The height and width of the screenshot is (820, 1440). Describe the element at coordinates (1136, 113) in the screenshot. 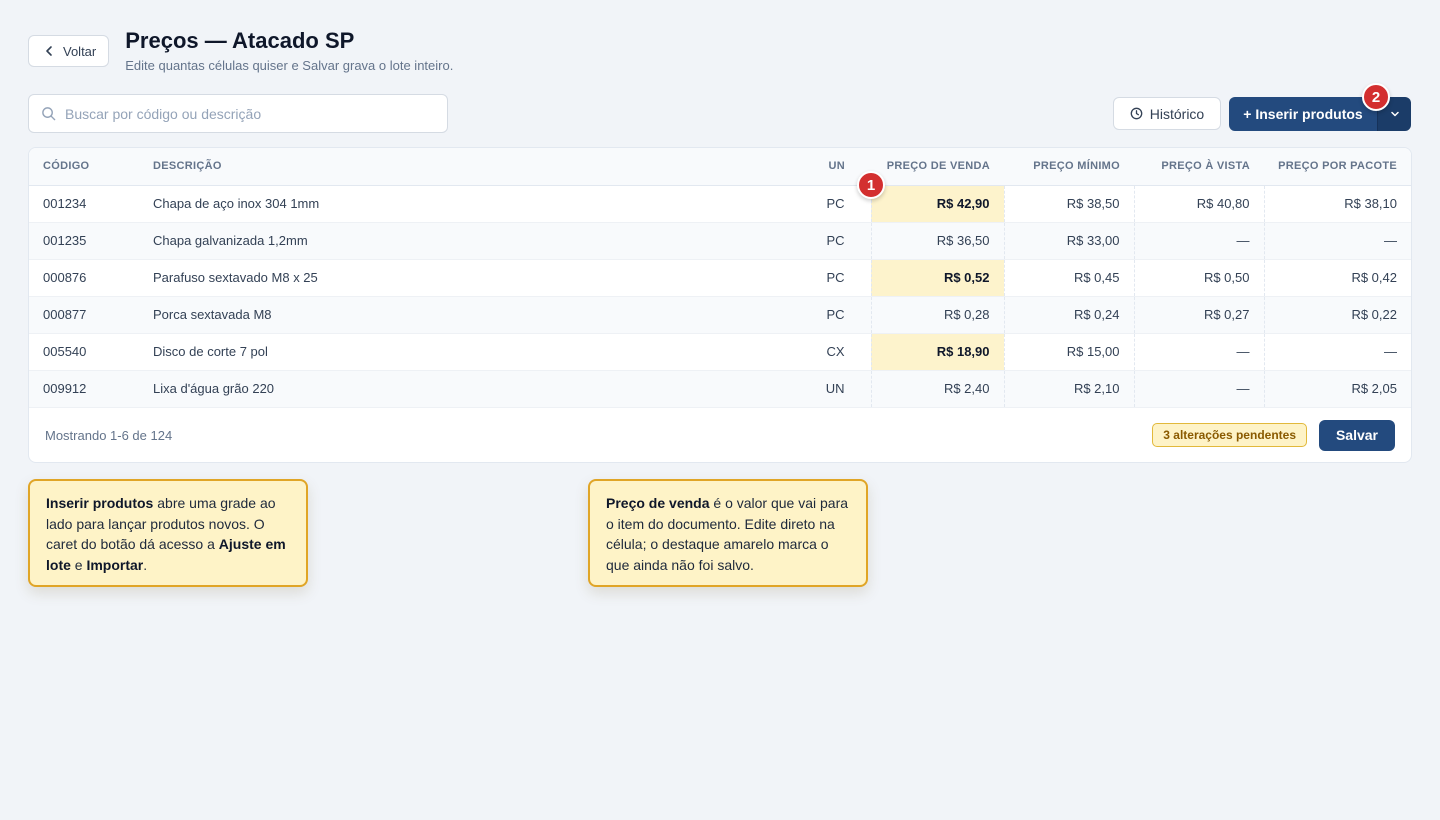

I see `clock-icon` at that location.